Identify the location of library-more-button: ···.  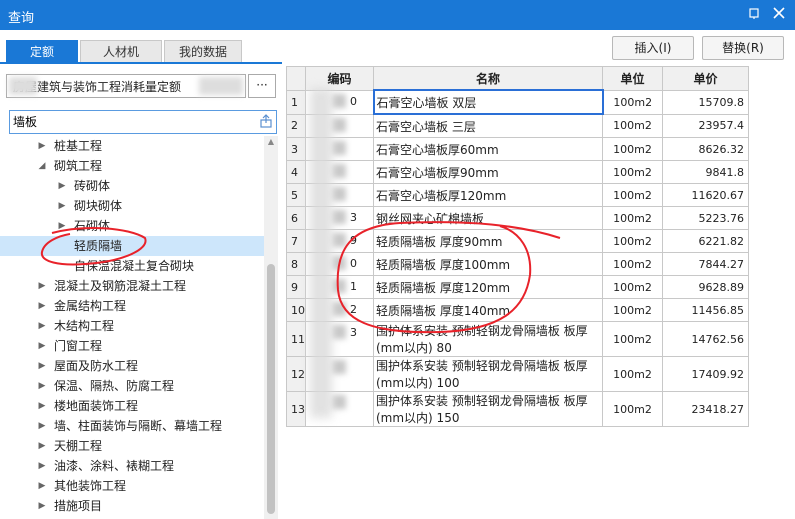
(262, 86).